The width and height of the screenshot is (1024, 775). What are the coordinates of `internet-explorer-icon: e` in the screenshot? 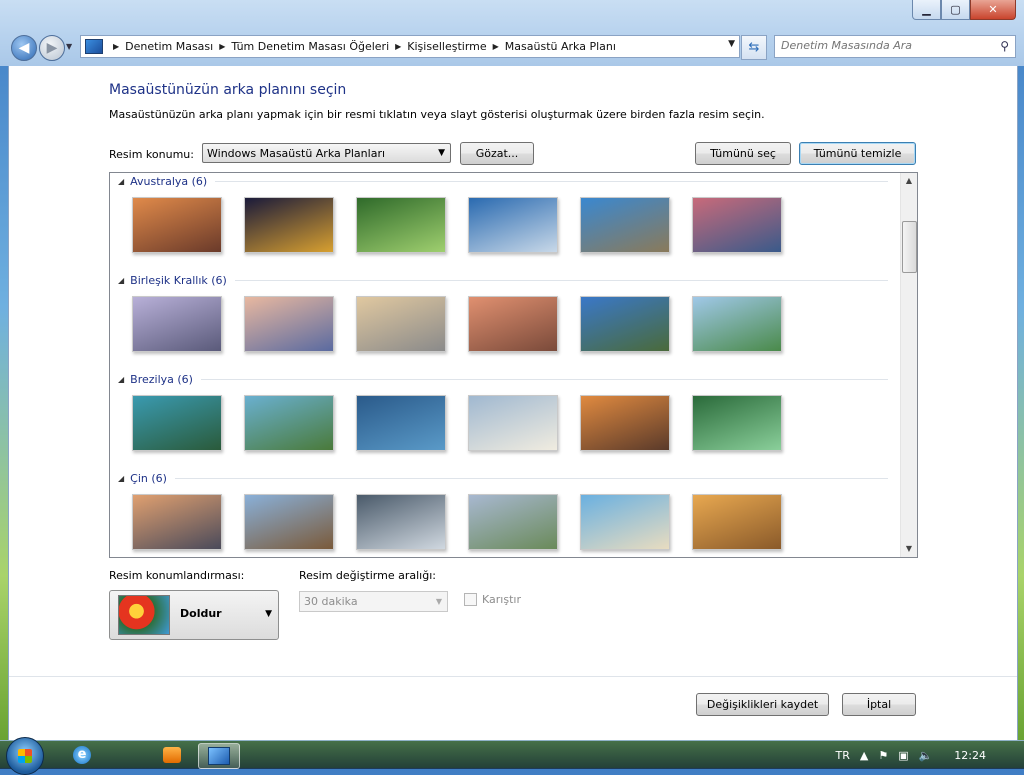 It's located at (82, 755).